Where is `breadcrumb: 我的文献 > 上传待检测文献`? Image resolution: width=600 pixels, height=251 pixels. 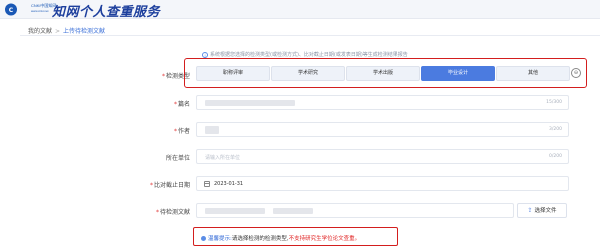
breadcrumb: 我的文献 > 上传待检测文献 is located at coordinates (66, 30).